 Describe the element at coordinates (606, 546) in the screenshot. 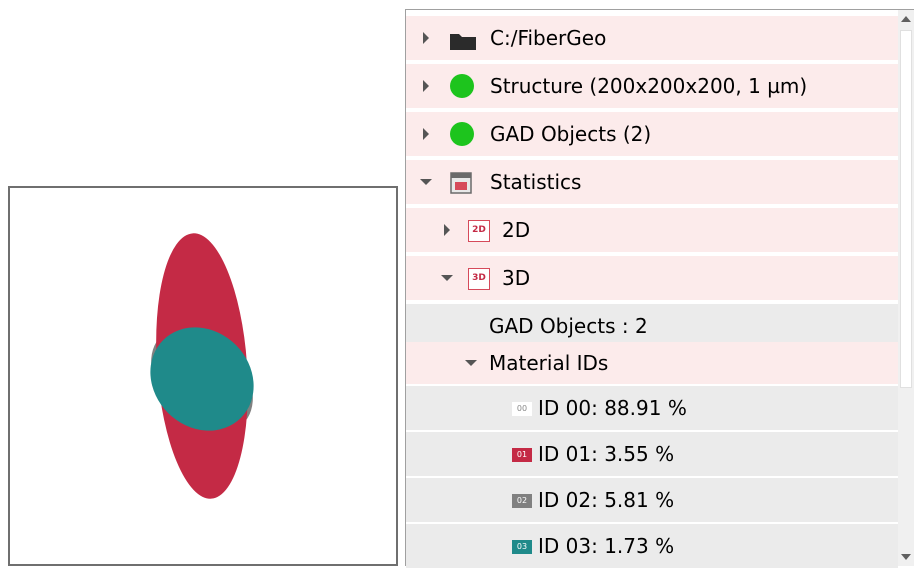

I see `material-label: ID 03: 1.73 %` at that location.